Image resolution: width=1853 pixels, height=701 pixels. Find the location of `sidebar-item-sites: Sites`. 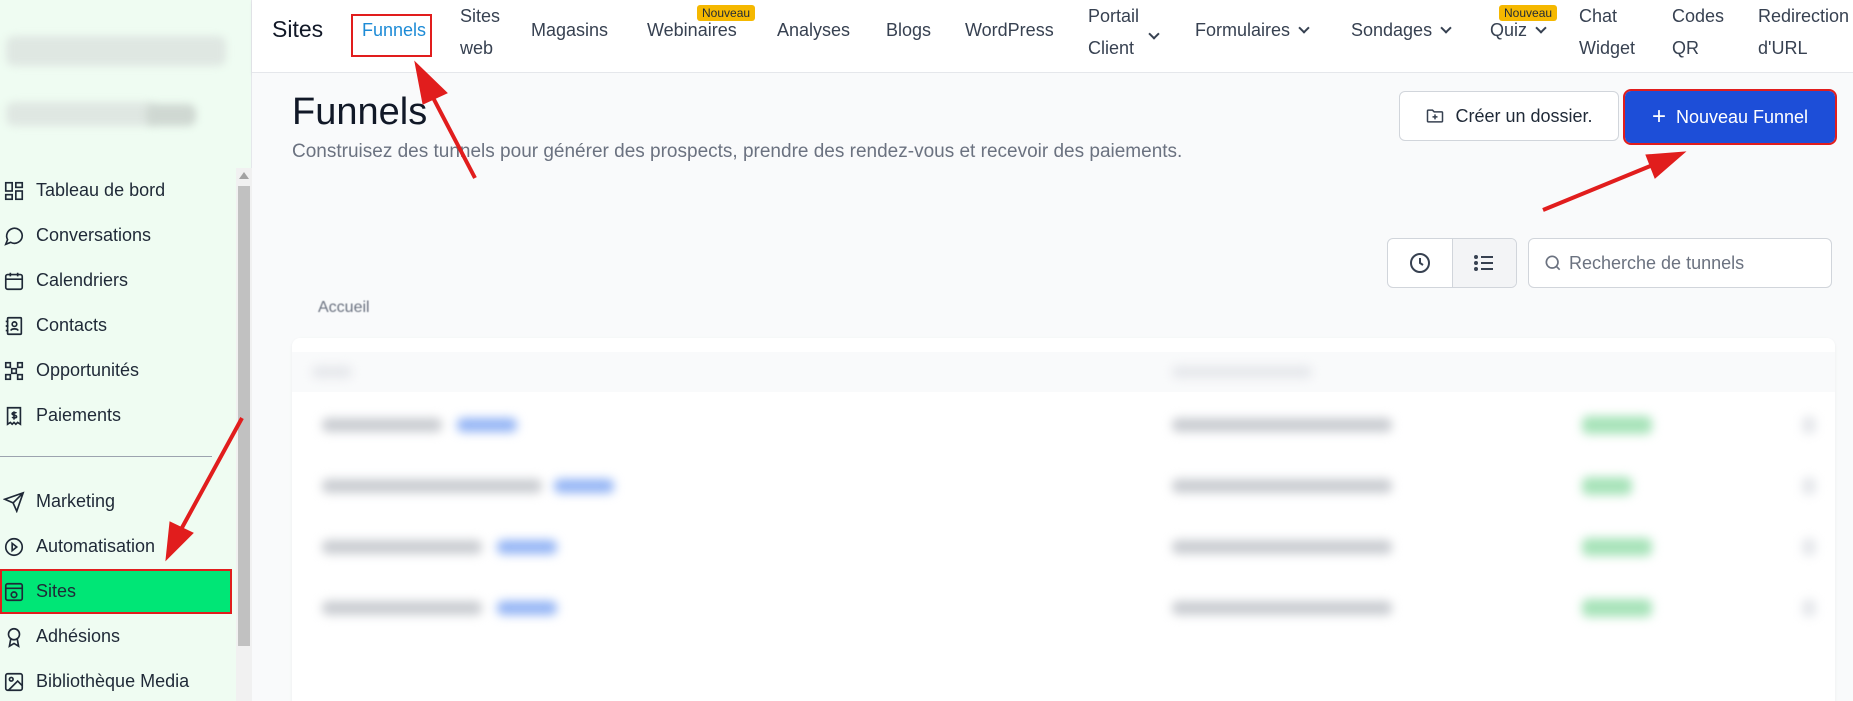

sidebar-item-sites: Sites is located at coordinates (116, 591).